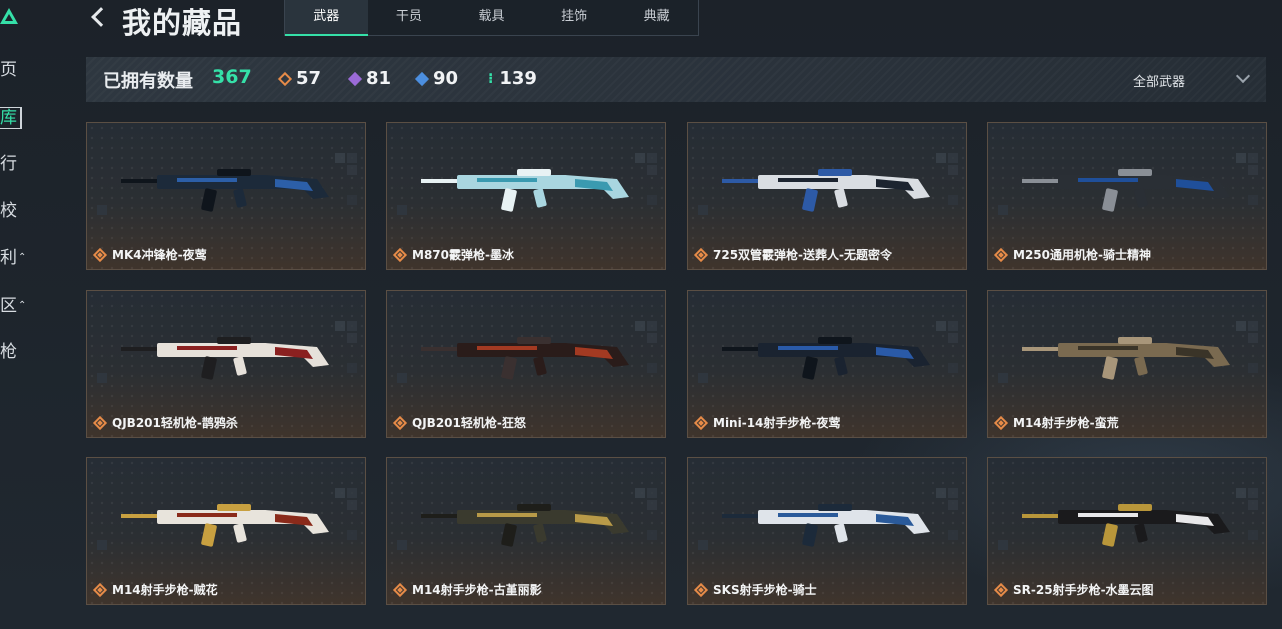  Describe the element at coordinates (355, 78) in the screenshot. I see `purple-diamond-icon` at that location.